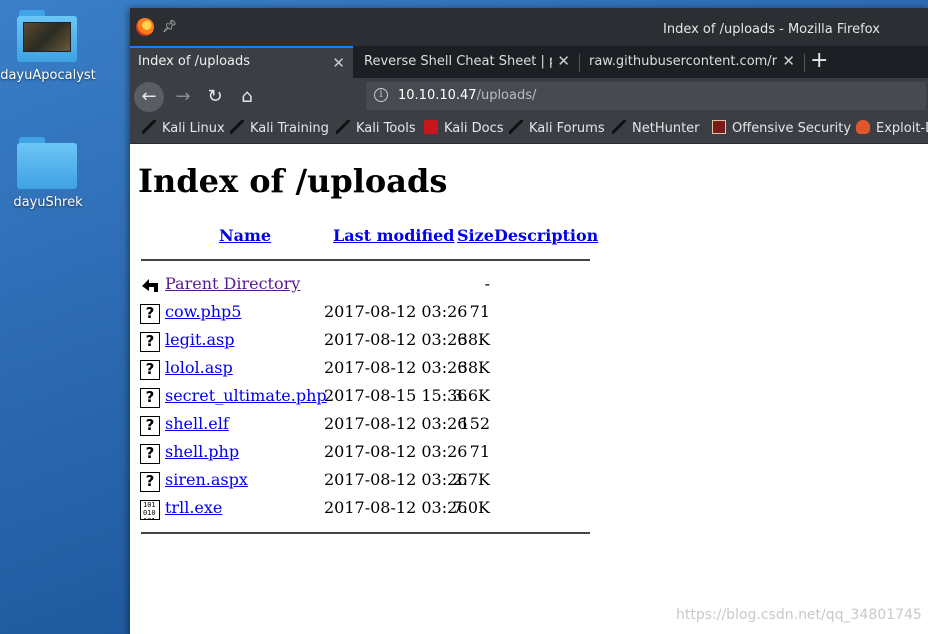 The height and width of the screenshot is (634, 928). I want to click on kali-docs-icon, so click(431, 127).